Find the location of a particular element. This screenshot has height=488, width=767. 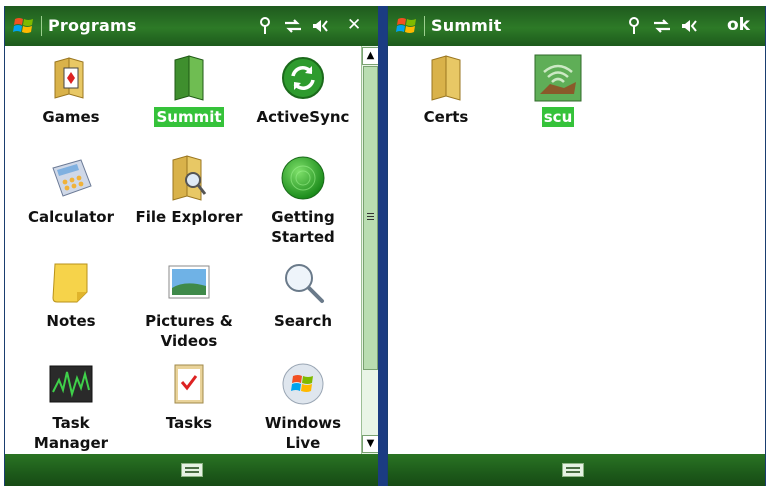

app-task-manager: Task Manager is located at coordinates (71, 406).